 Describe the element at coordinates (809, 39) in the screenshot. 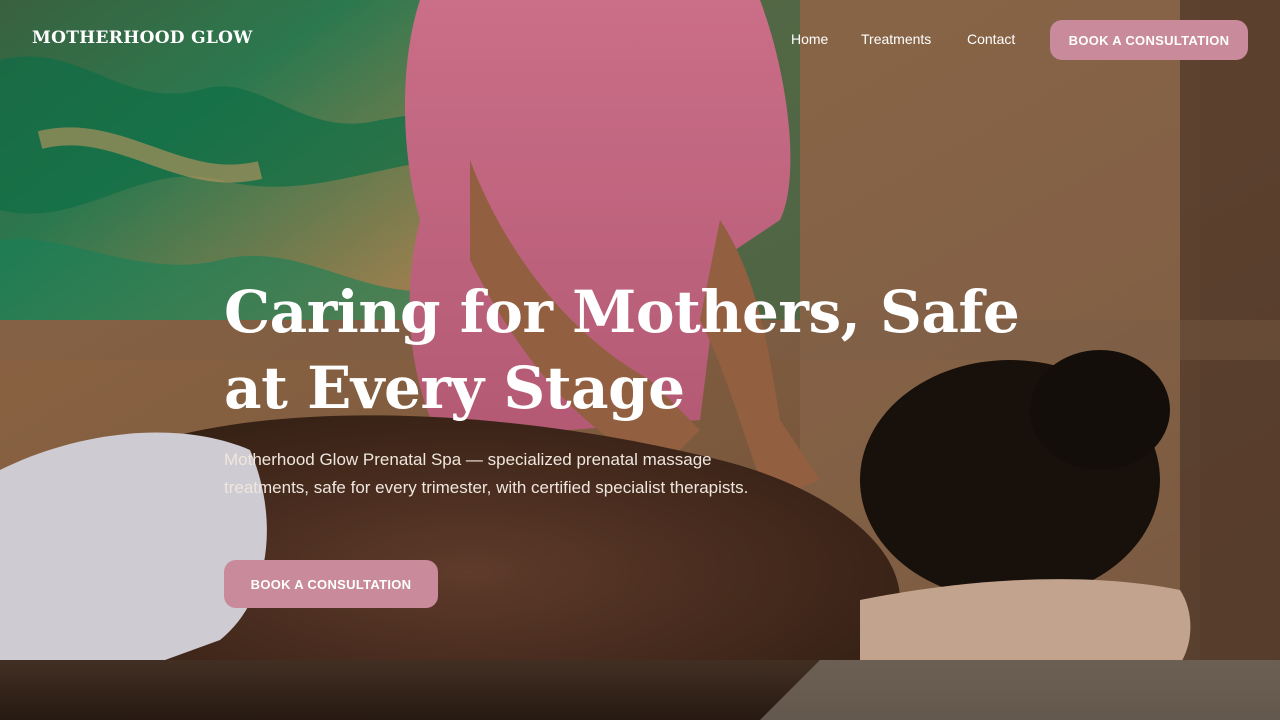

I see `nav-link-home: Home` at that location.